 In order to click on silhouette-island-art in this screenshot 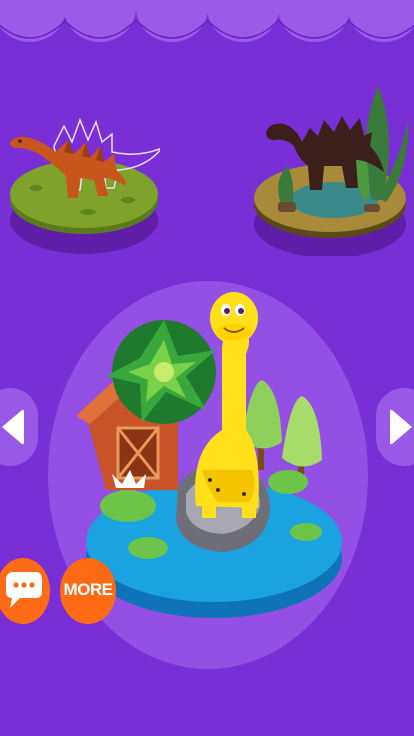, I will do `click(331, 172)`.